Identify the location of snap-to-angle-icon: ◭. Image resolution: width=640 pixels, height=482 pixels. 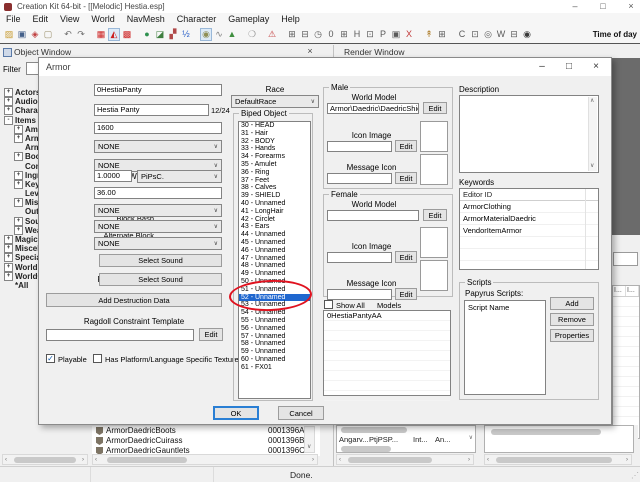
(114, 34).